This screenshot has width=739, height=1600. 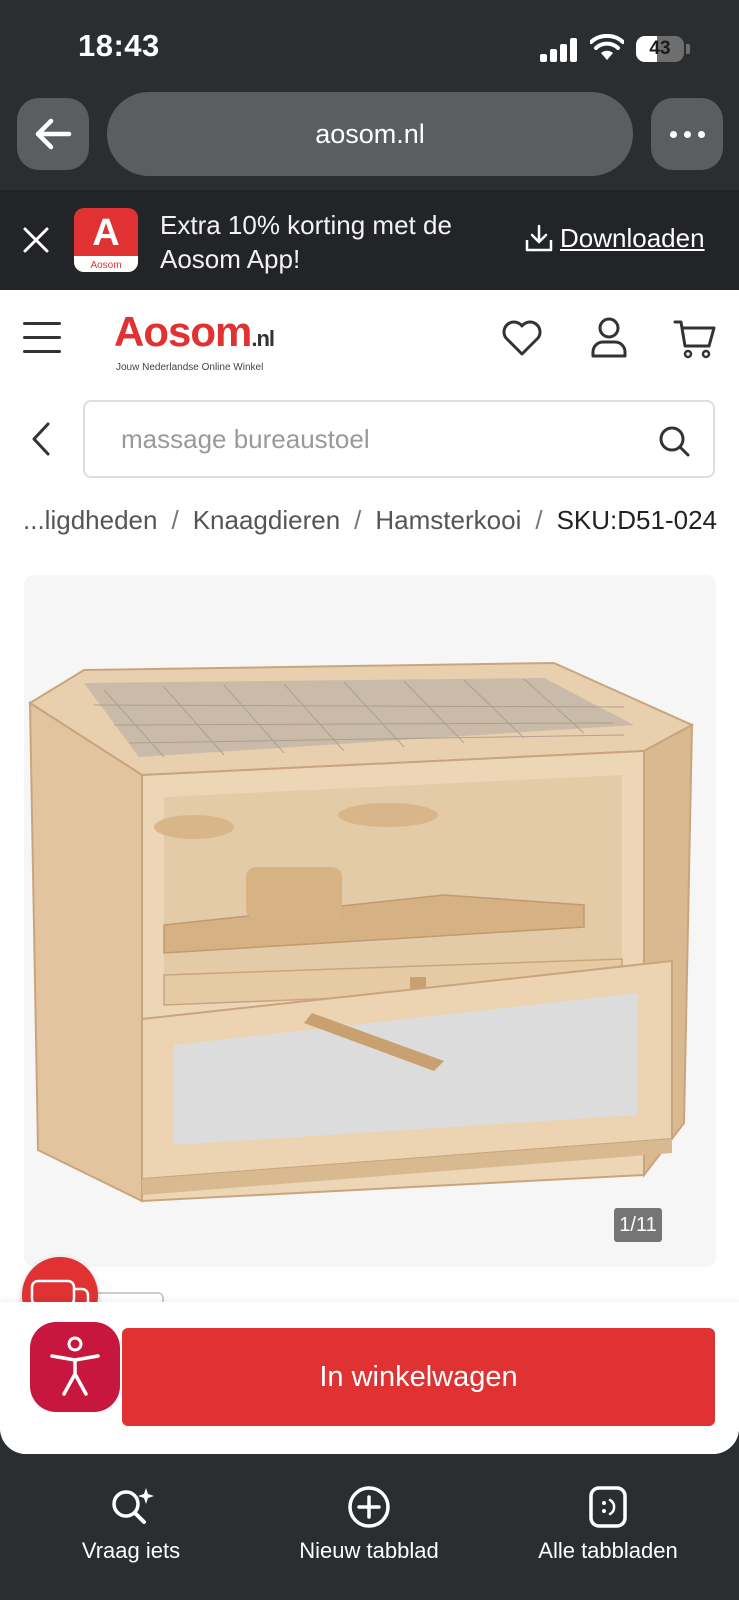 I want to click on image-counter: 1/11, so click(x=638, y=1225).